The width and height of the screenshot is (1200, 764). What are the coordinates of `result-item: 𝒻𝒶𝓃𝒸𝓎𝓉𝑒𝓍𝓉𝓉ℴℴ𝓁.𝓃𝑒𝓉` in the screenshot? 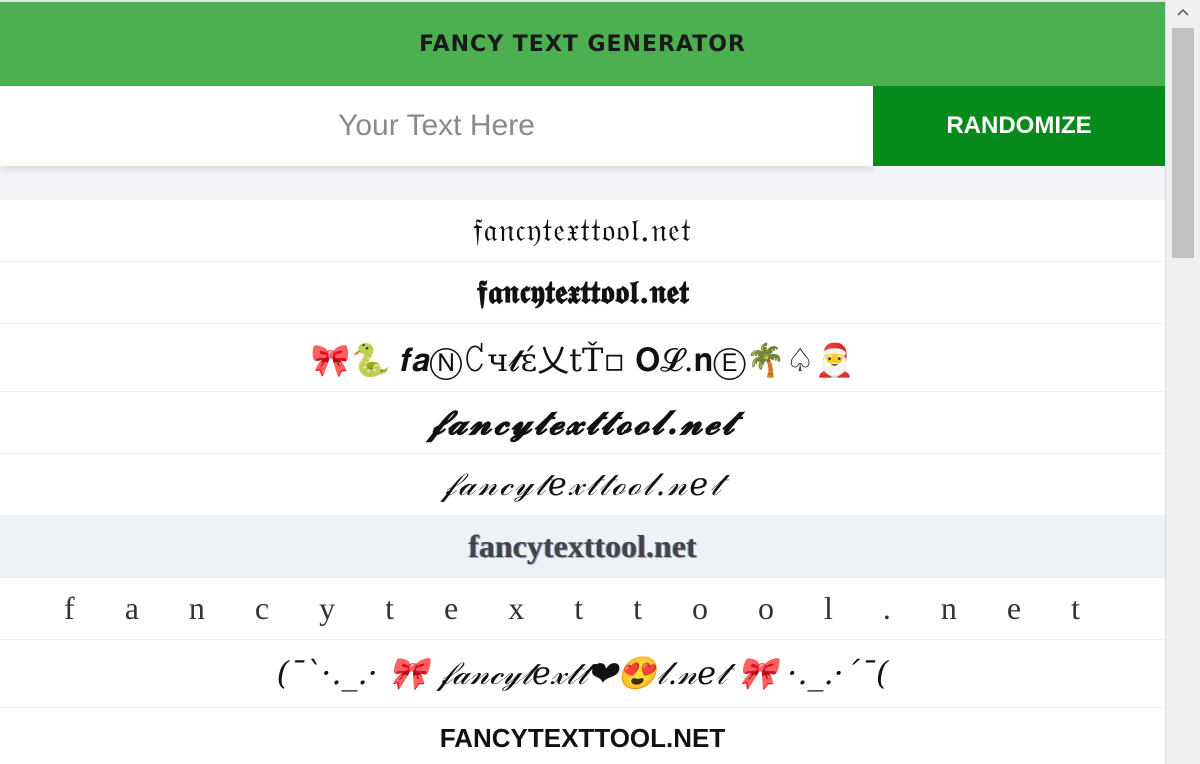 It's located at (582, 485).